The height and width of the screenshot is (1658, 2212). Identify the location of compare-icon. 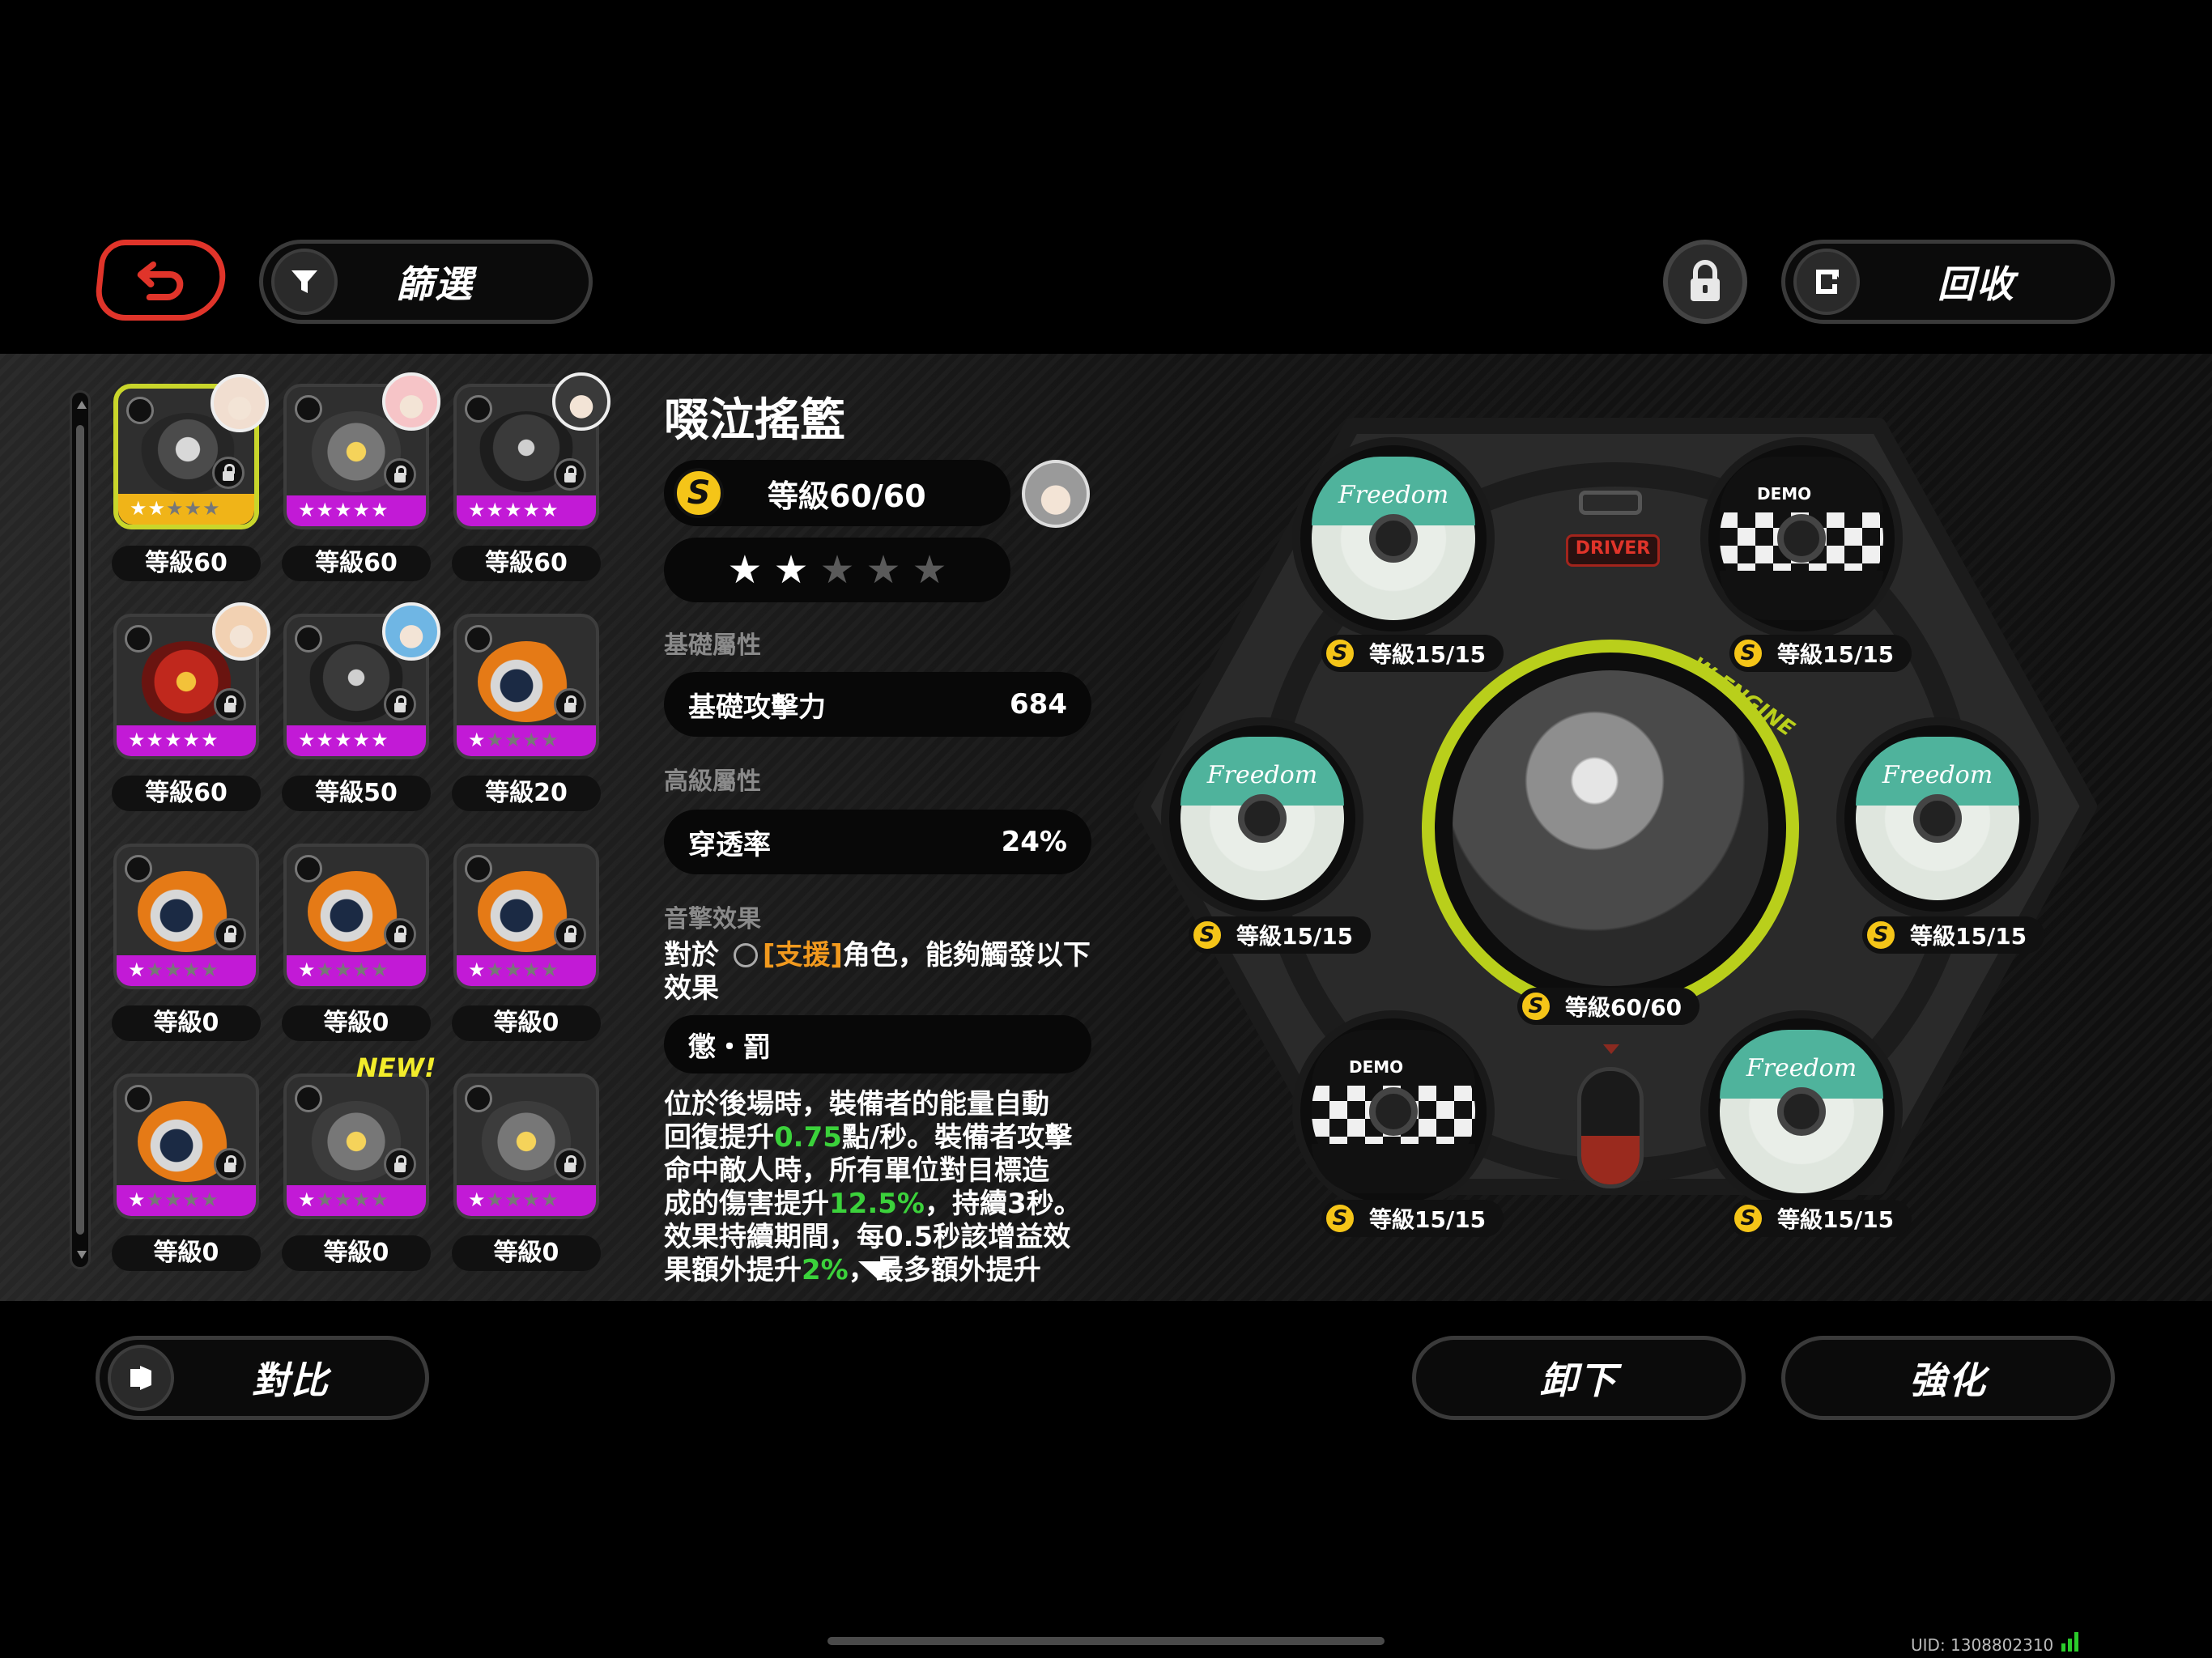
(141, 1378).